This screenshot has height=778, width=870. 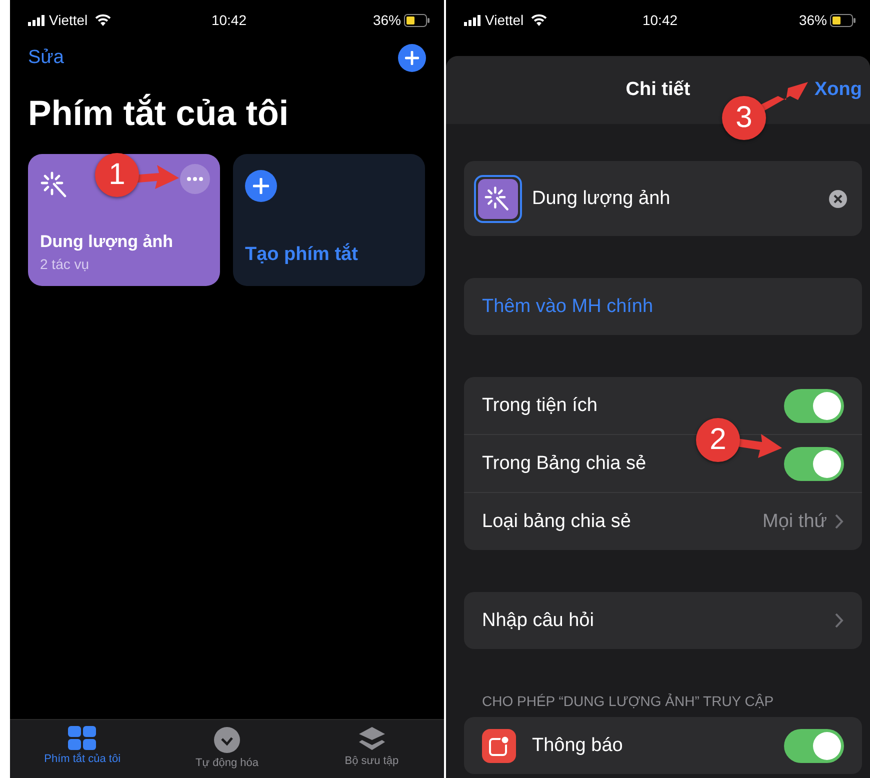 I want to click on add-button, so click(x=412, y=58).